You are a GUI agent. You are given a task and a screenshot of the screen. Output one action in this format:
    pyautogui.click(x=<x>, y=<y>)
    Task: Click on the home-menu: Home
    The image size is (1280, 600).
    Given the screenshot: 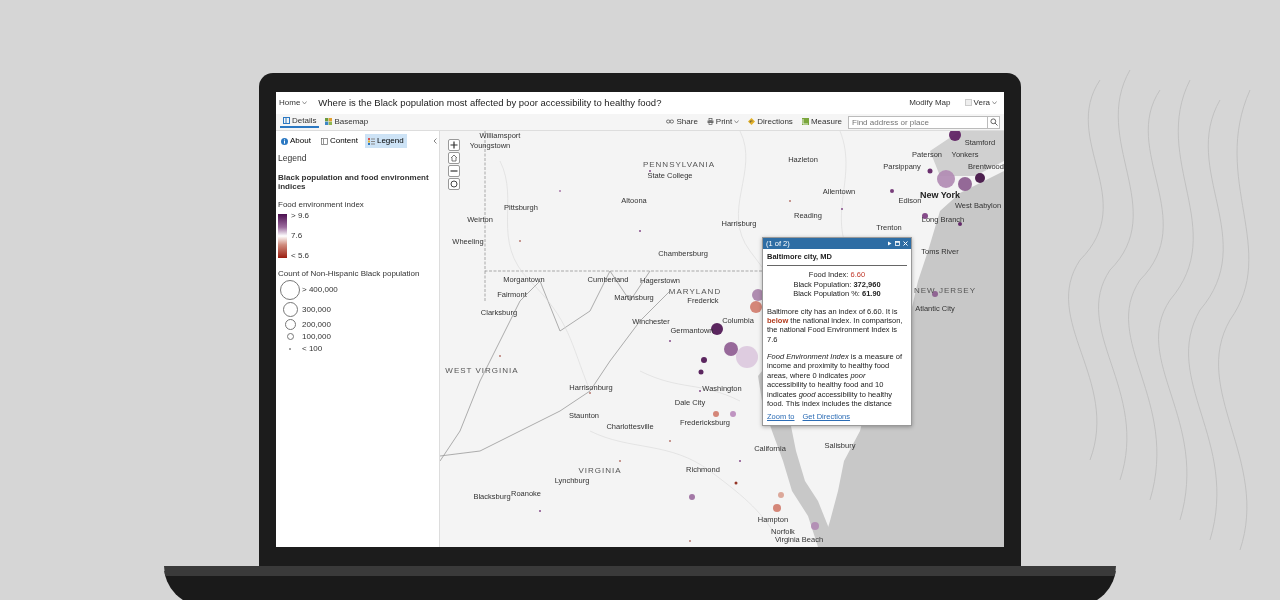 What is the action you would take?
    pyautogui.click(x=293, y=103)
    